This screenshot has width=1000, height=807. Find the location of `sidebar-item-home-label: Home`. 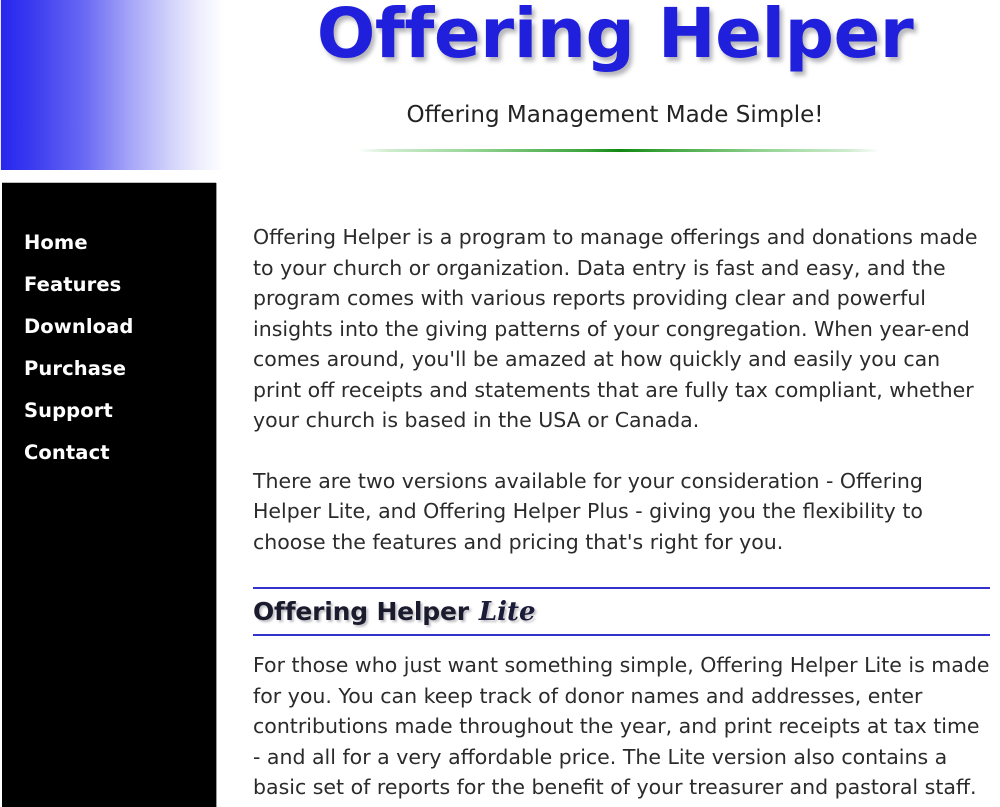

sidebar-item-home-label: Home is located at coordinates (109, 242).